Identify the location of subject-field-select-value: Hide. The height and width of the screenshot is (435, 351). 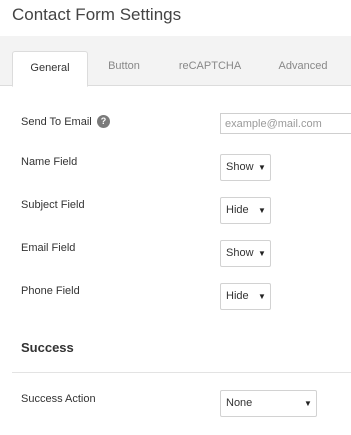
(237, 210).